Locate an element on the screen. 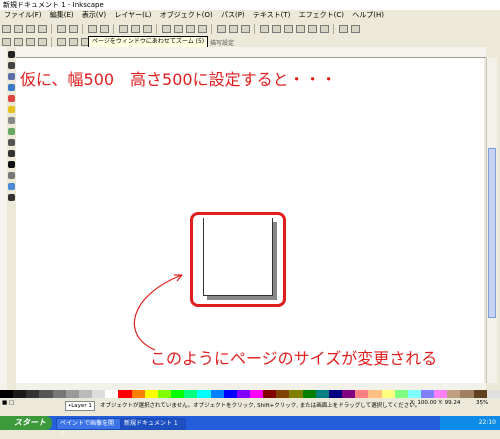 Image resolution: width=500 pixels, height=439 pixels. duplicate-icon is located at coordinates (221, 28).